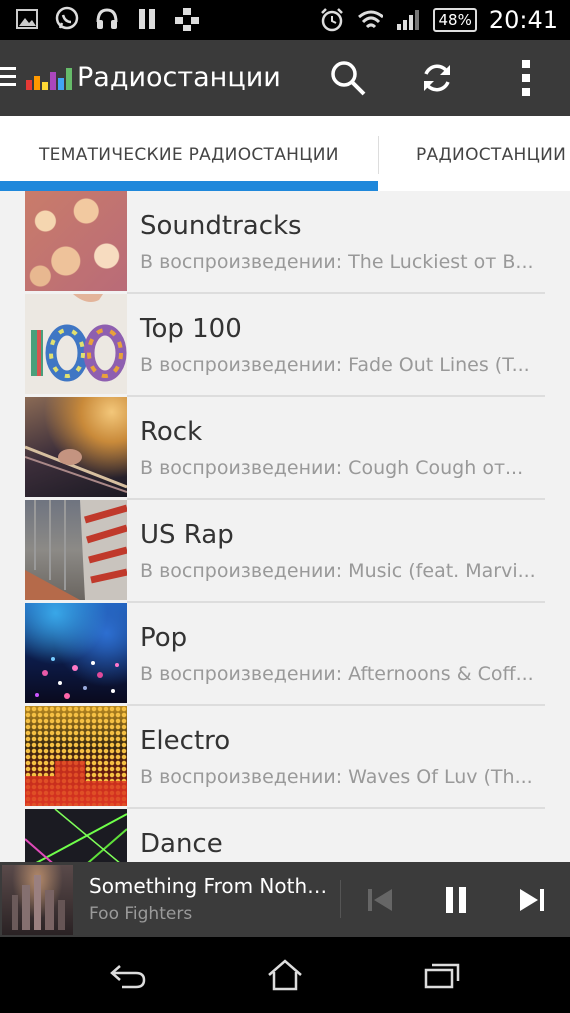 The image size is (570, 1013). I want to click on station-title: US Rap, so click(187, 535).